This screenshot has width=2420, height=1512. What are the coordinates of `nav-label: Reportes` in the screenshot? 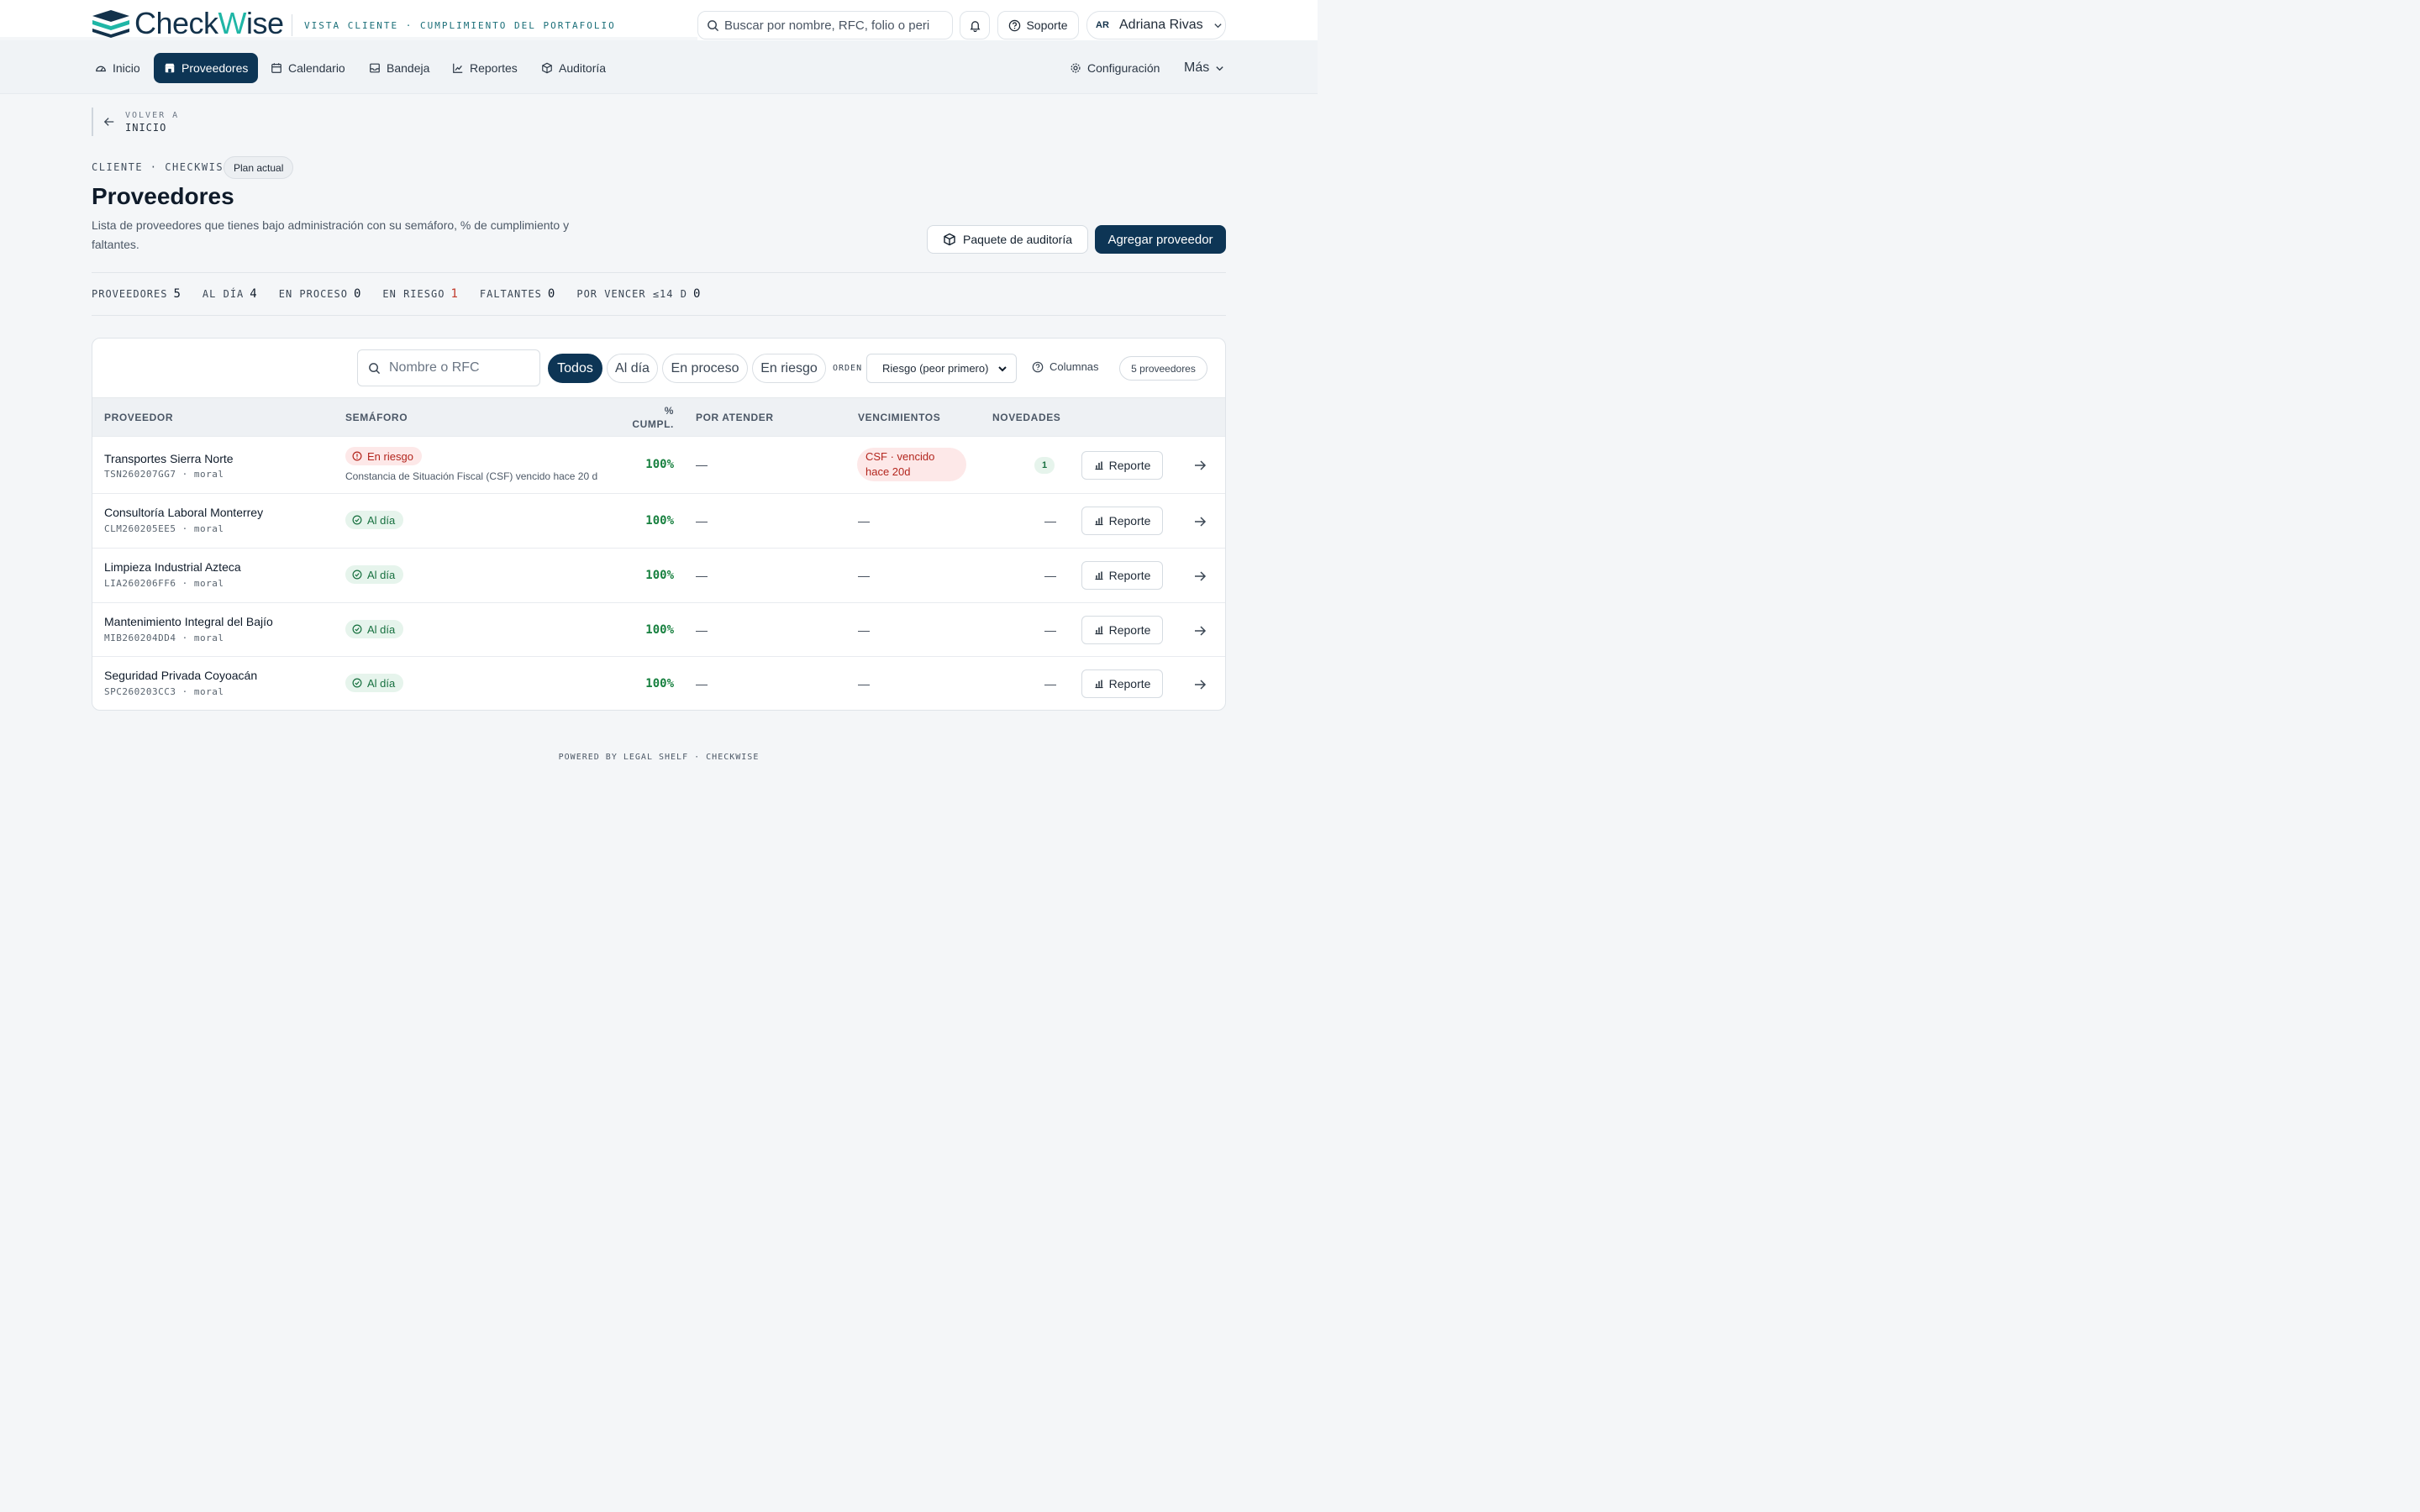 It's located at (494, 68).